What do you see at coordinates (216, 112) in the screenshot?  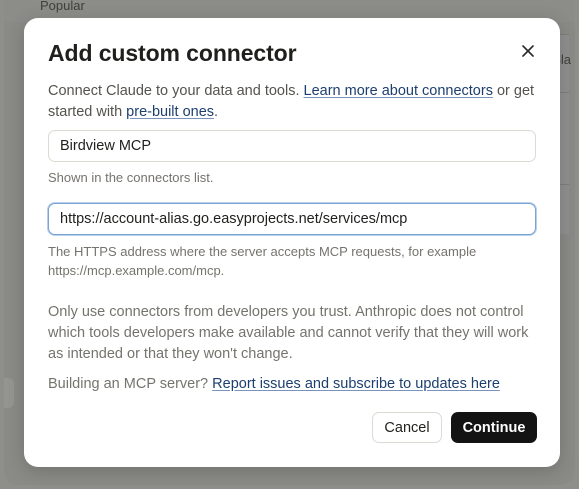 I see `intro-text-end: .` at bounding box center [216, 112].